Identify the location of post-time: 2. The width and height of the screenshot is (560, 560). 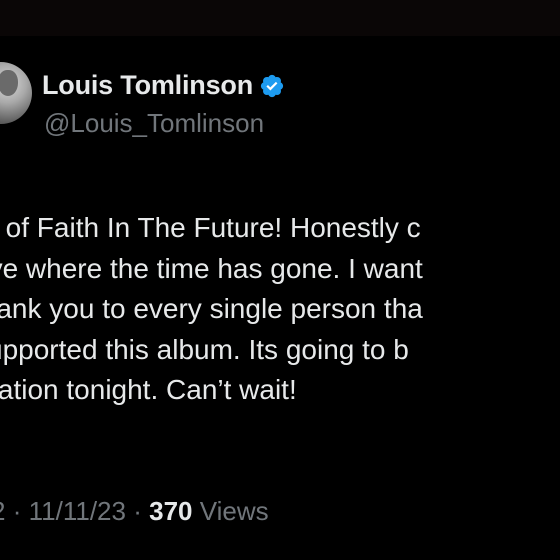
(2, 511).